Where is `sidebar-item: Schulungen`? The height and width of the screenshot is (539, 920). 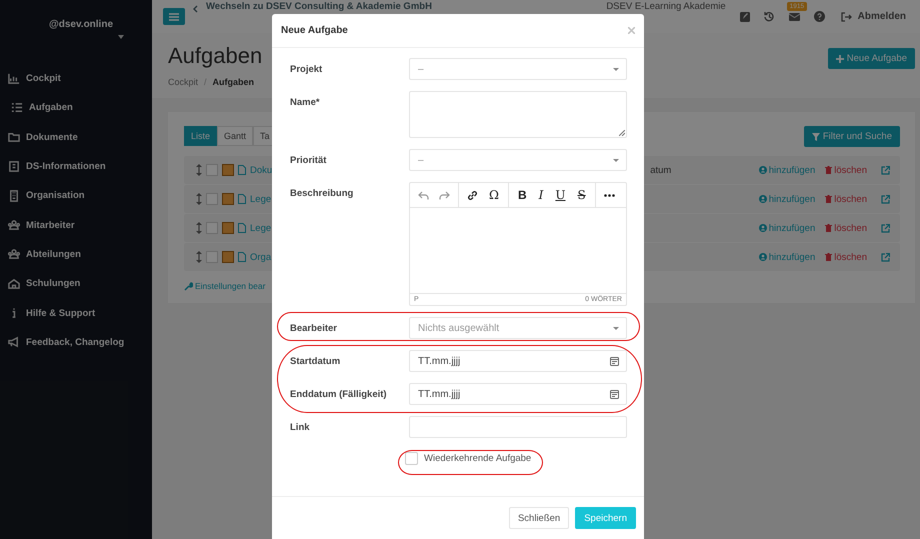
sidebar-item: Schulungen is located at coordinates (76, 283).